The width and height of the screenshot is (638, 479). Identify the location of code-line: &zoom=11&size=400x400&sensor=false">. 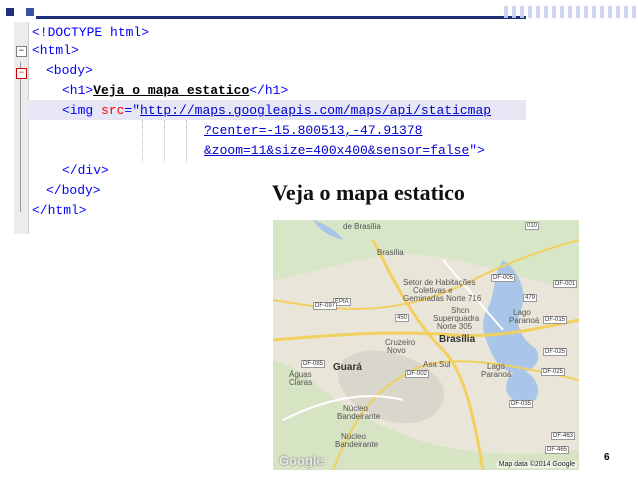
(344, 151).